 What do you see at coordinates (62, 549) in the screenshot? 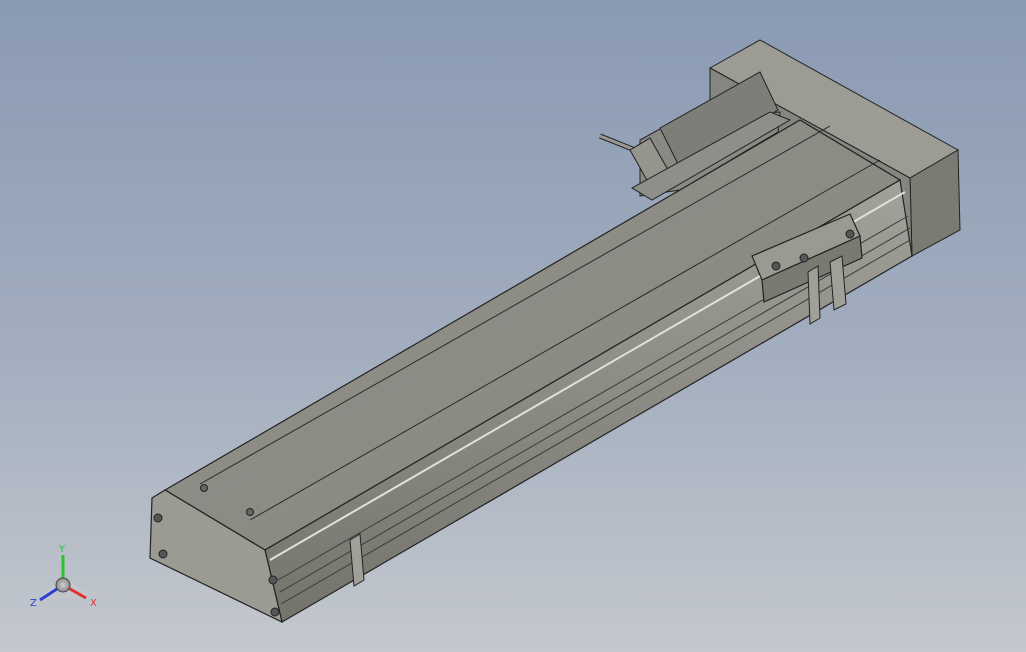
I see `y-axis-label: Y` at bounding box center [62, 549].